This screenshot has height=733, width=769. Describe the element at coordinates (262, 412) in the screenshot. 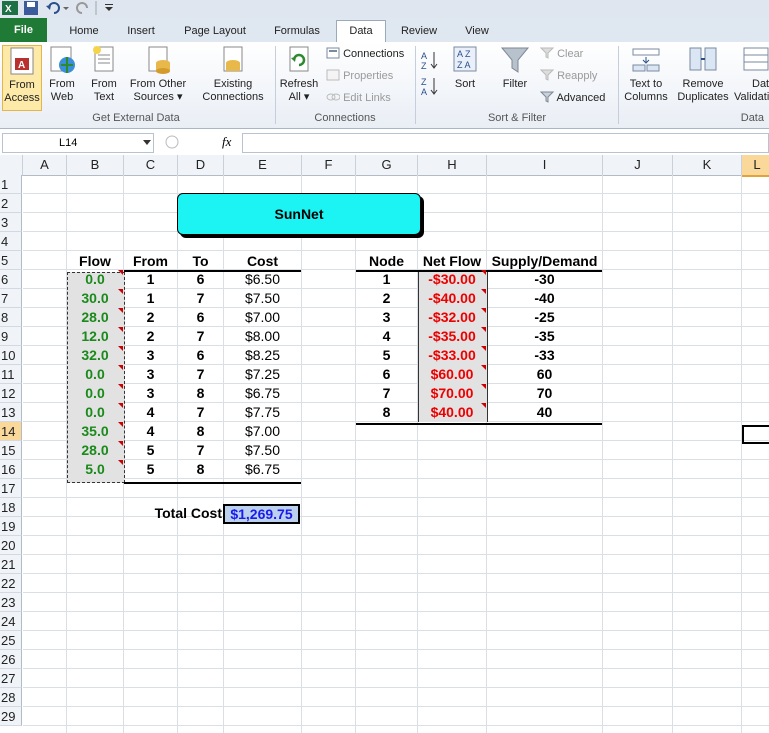

I see `cost-cell: $7.75` at that location.